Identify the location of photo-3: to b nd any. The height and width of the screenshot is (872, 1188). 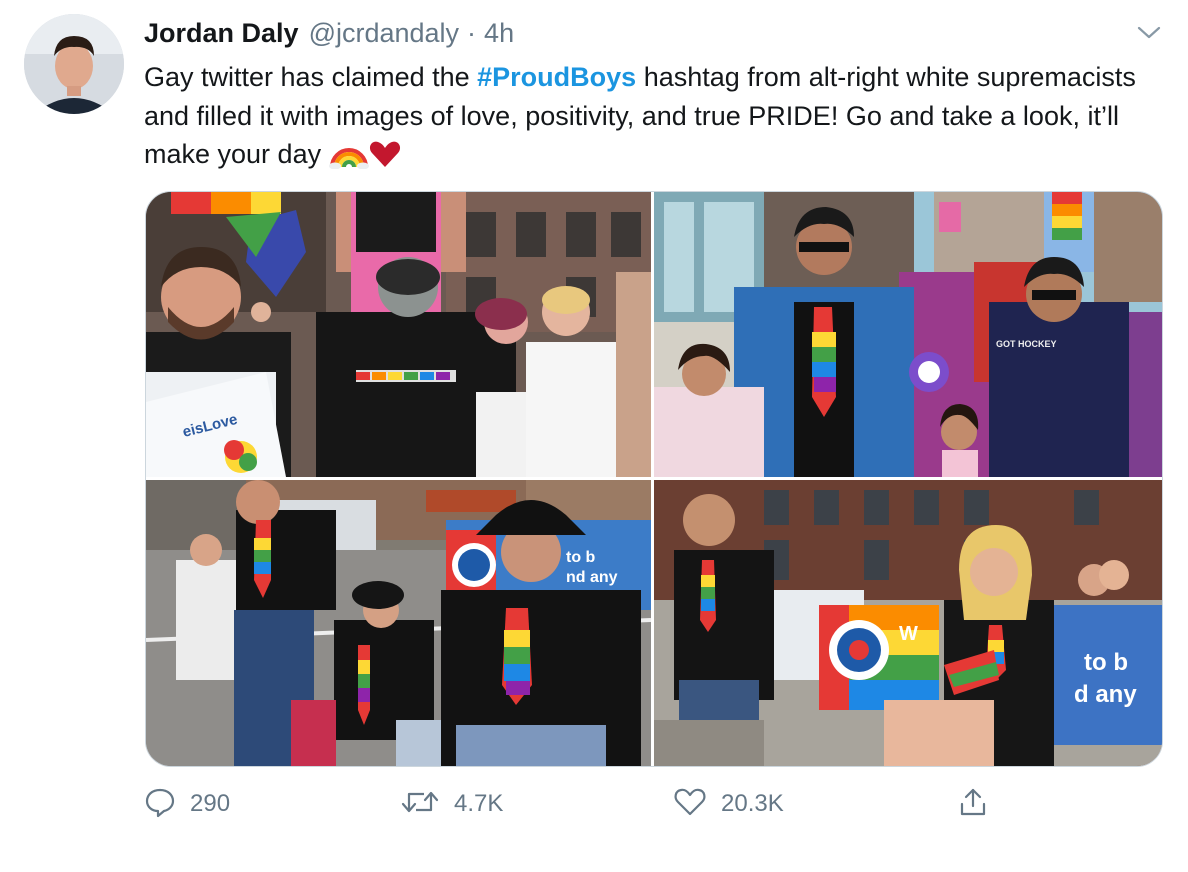
(398, 623).